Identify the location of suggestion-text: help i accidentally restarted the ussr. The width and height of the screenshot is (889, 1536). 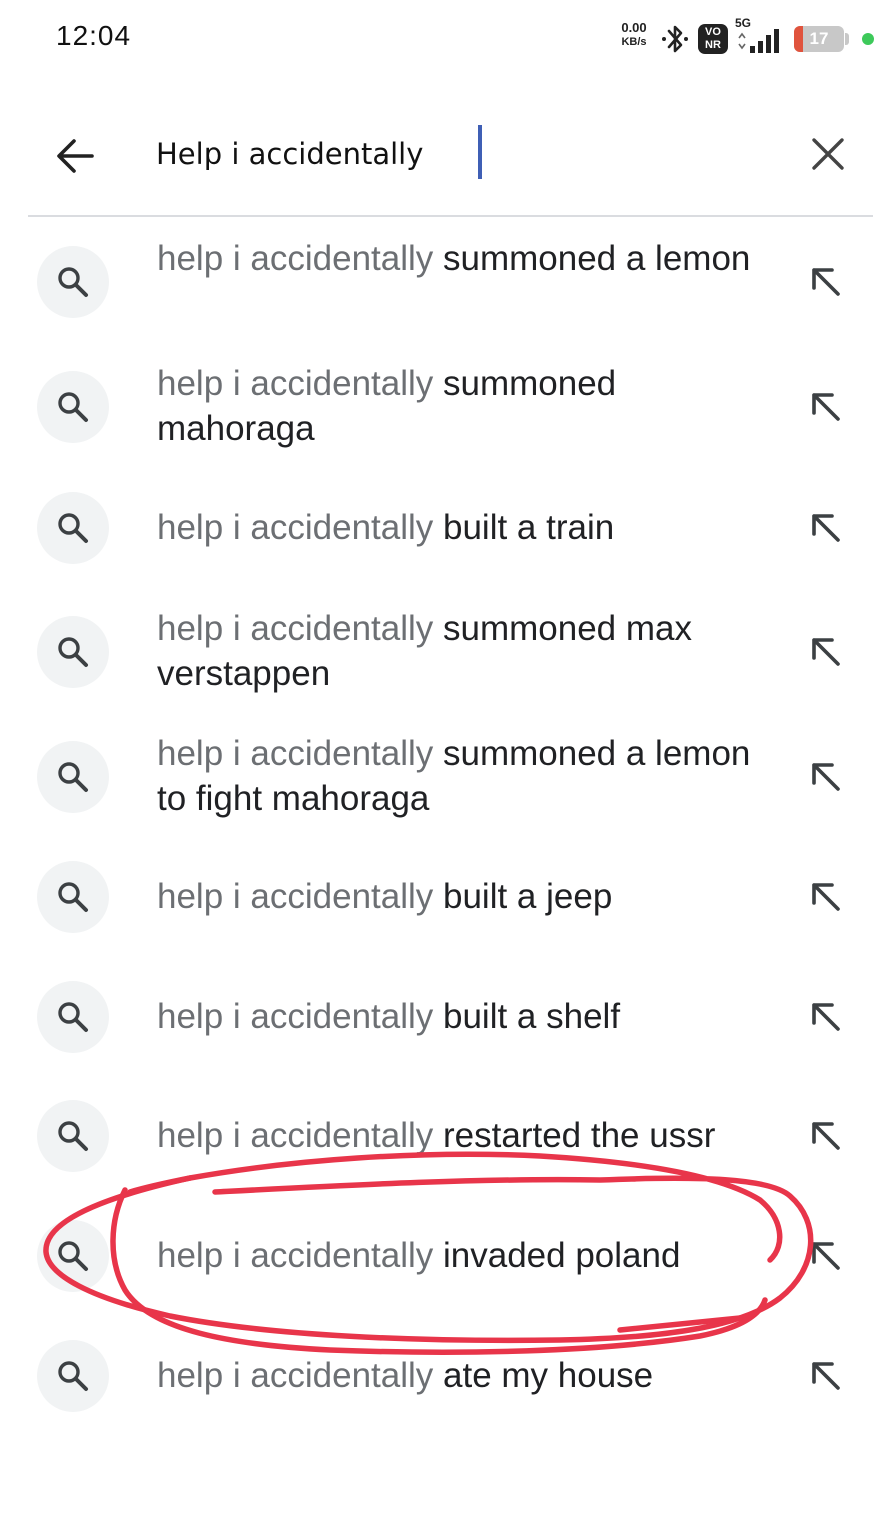
(457, 1135).